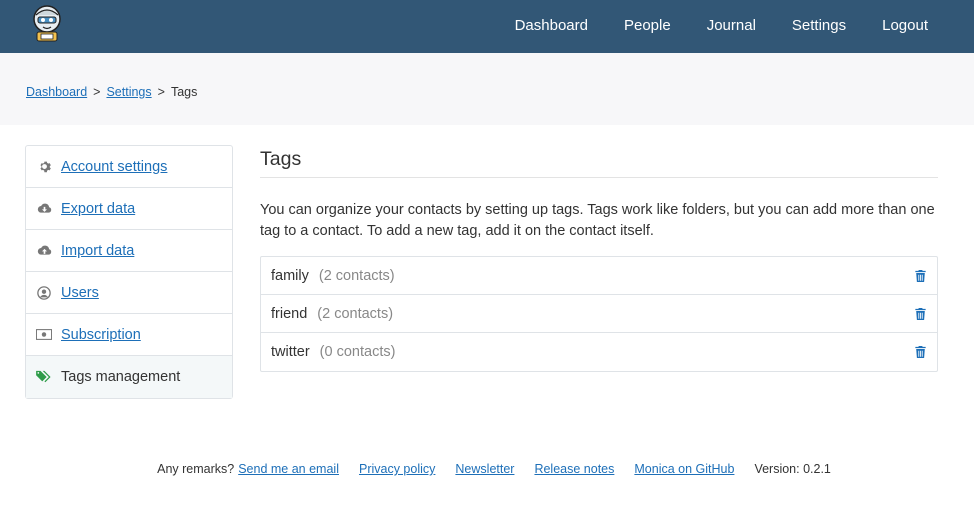 This screenshot has width=974, height=528. What do you see at coordinates (129, 293) in the screenshot?
I see `sidebar-item-users: Users` at bounding box center [129, 293].